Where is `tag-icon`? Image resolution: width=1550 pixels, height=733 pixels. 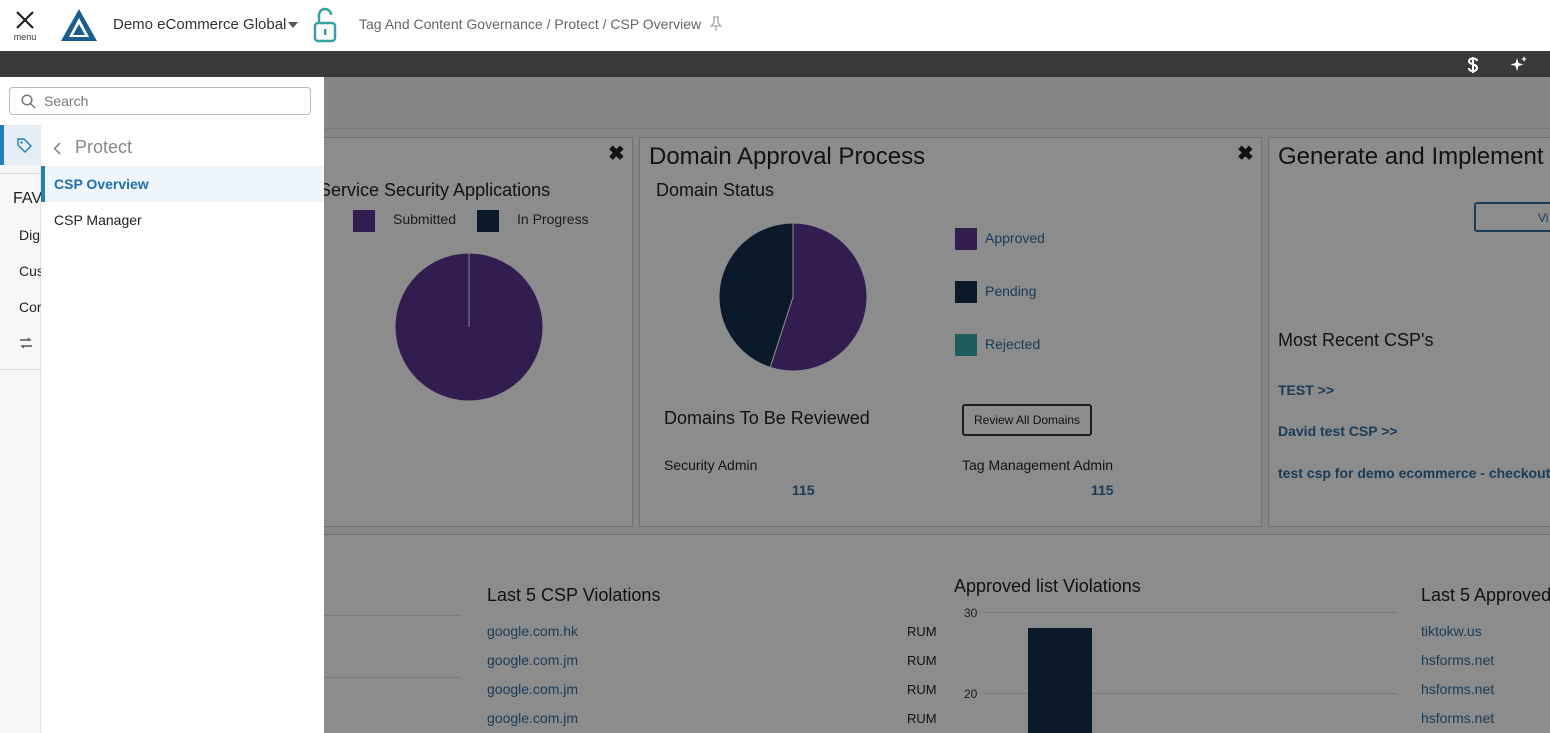 tag-icon is located at coordinates (24, 145).